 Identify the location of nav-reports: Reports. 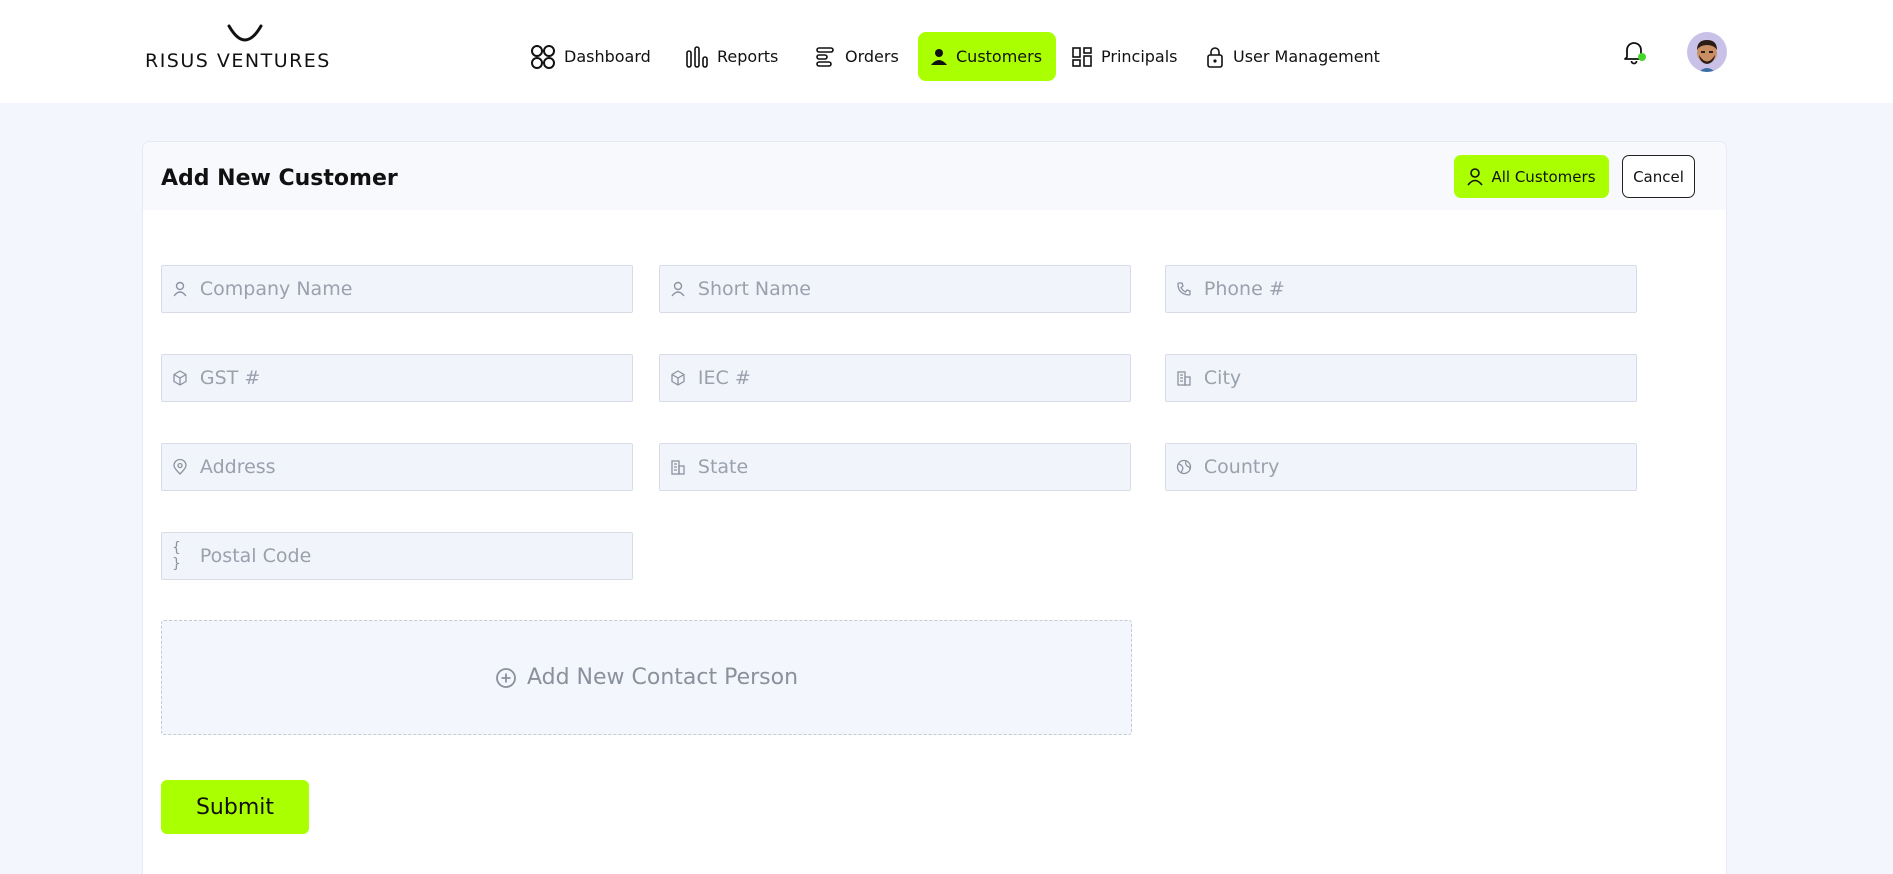
(731, 56).